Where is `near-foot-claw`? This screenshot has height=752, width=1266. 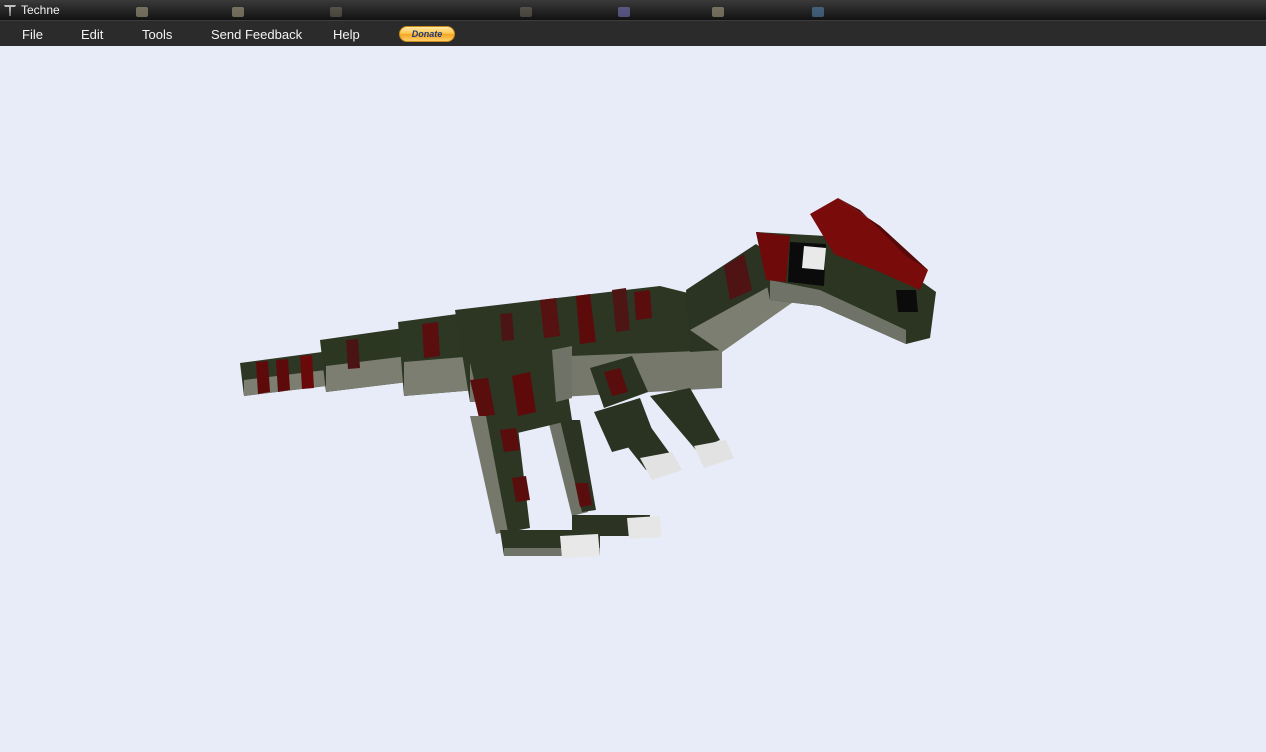
near-foot-claw is located at coordinates (580, 546).